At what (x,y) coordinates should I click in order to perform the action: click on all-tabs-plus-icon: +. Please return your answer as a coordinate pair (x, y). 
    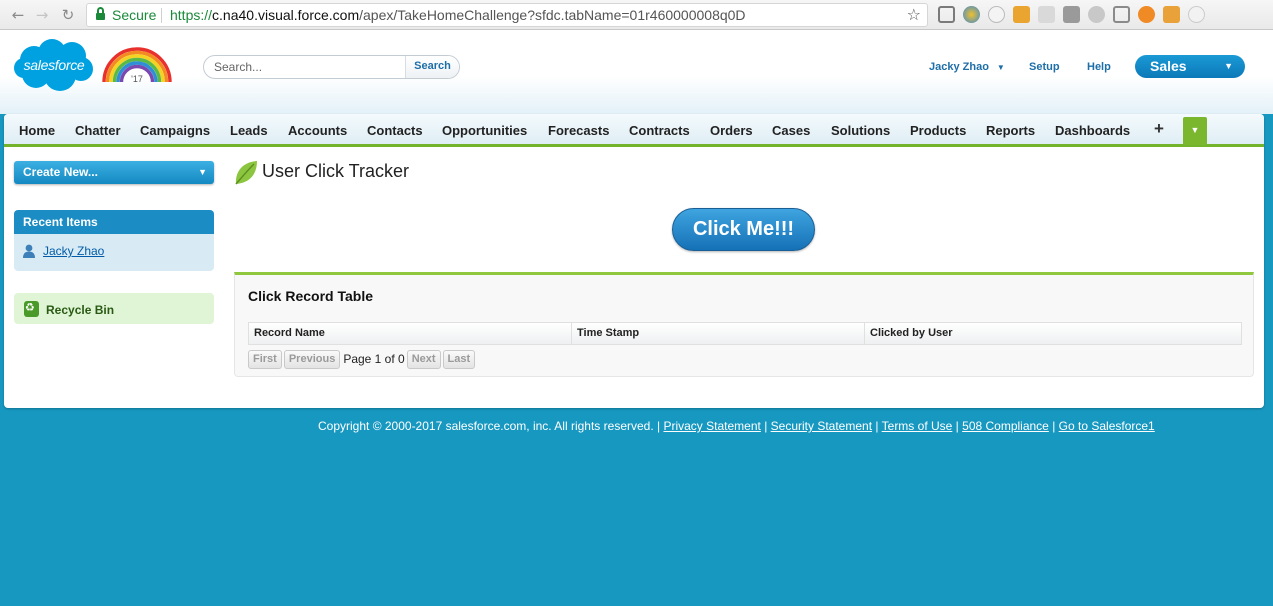
    Looking at the image, I should click on (1159, 129).